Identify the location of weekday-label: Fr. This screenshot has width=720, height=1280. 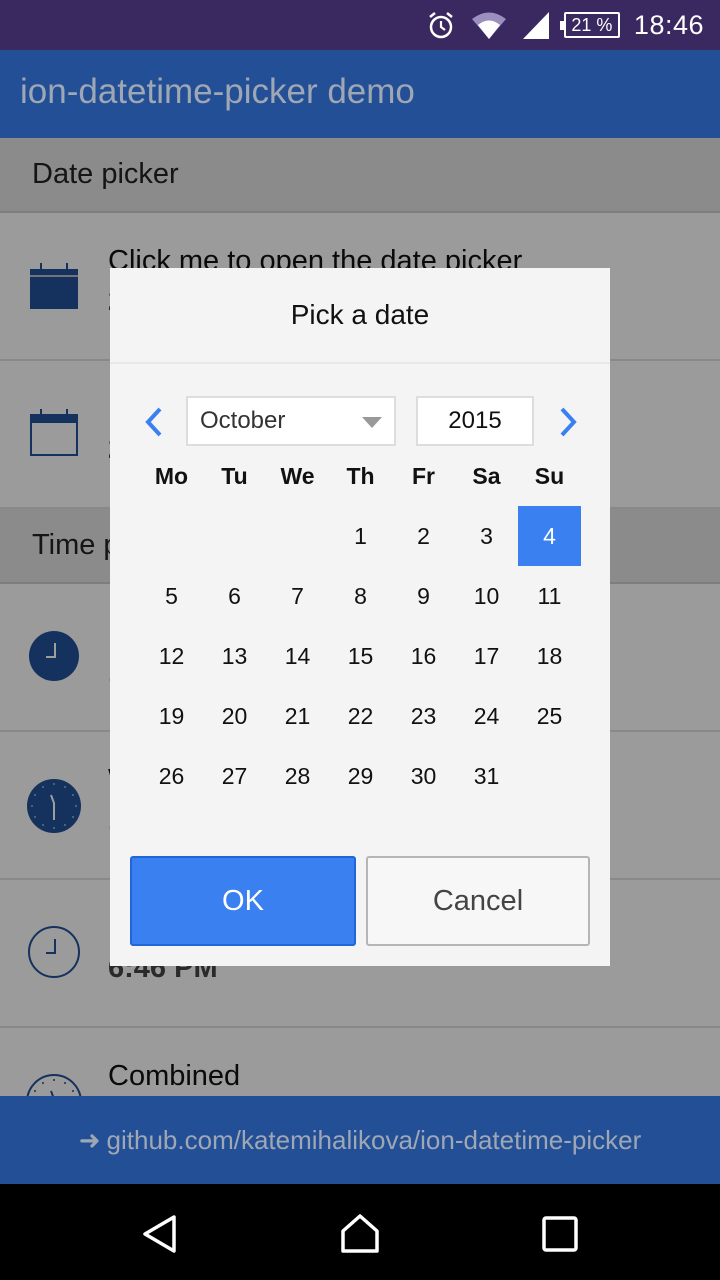
(423, 475).